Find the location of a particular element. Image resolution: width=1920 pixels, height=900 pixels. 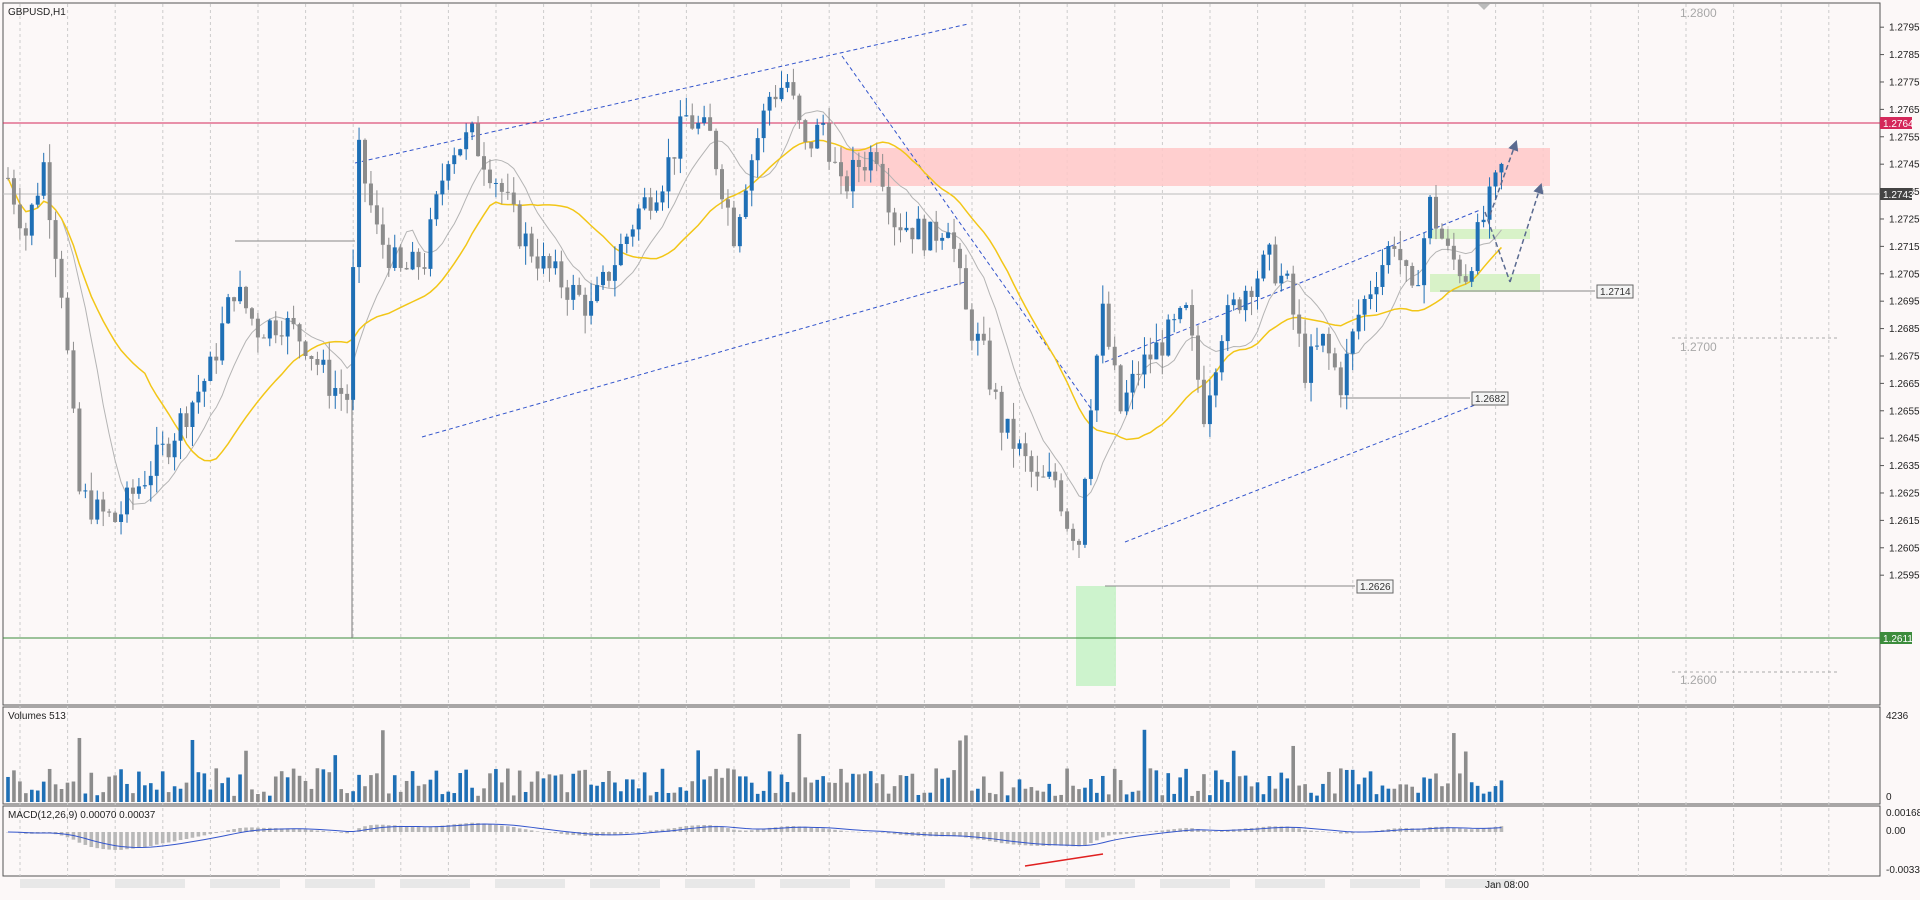

volume-title: Volumes 513 is located at coordinates (37, 716).